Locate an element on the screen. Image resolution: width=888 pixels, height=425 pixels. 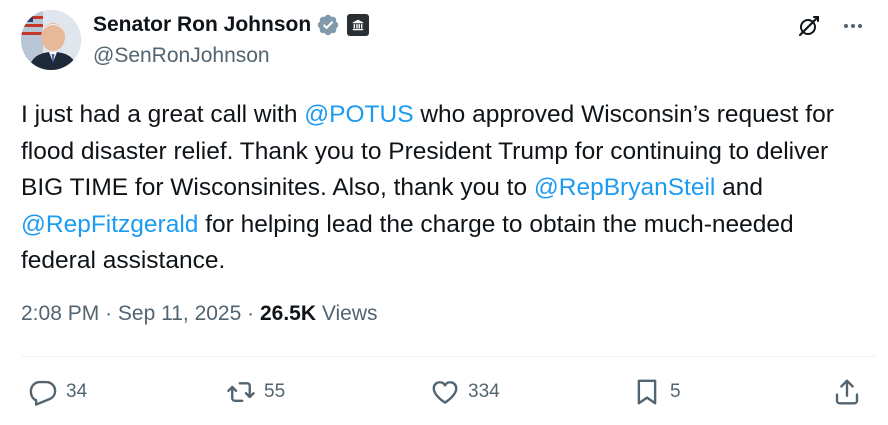
repost-count: 55 is located at coordinates (275, 391).